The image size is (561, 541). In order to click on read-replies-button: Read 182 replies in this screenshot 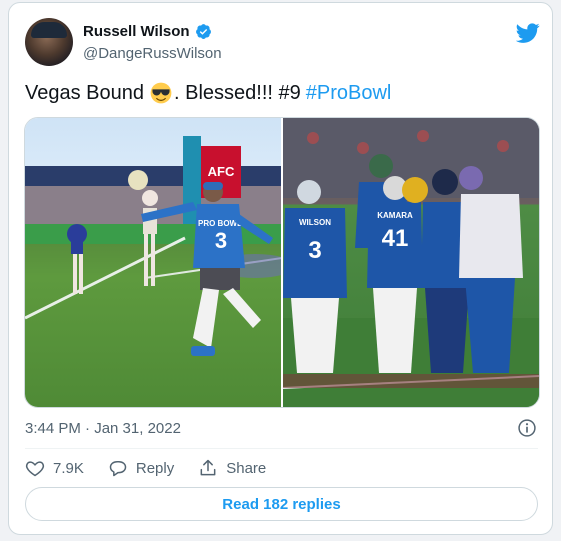, I will do `click(281, 504)`.